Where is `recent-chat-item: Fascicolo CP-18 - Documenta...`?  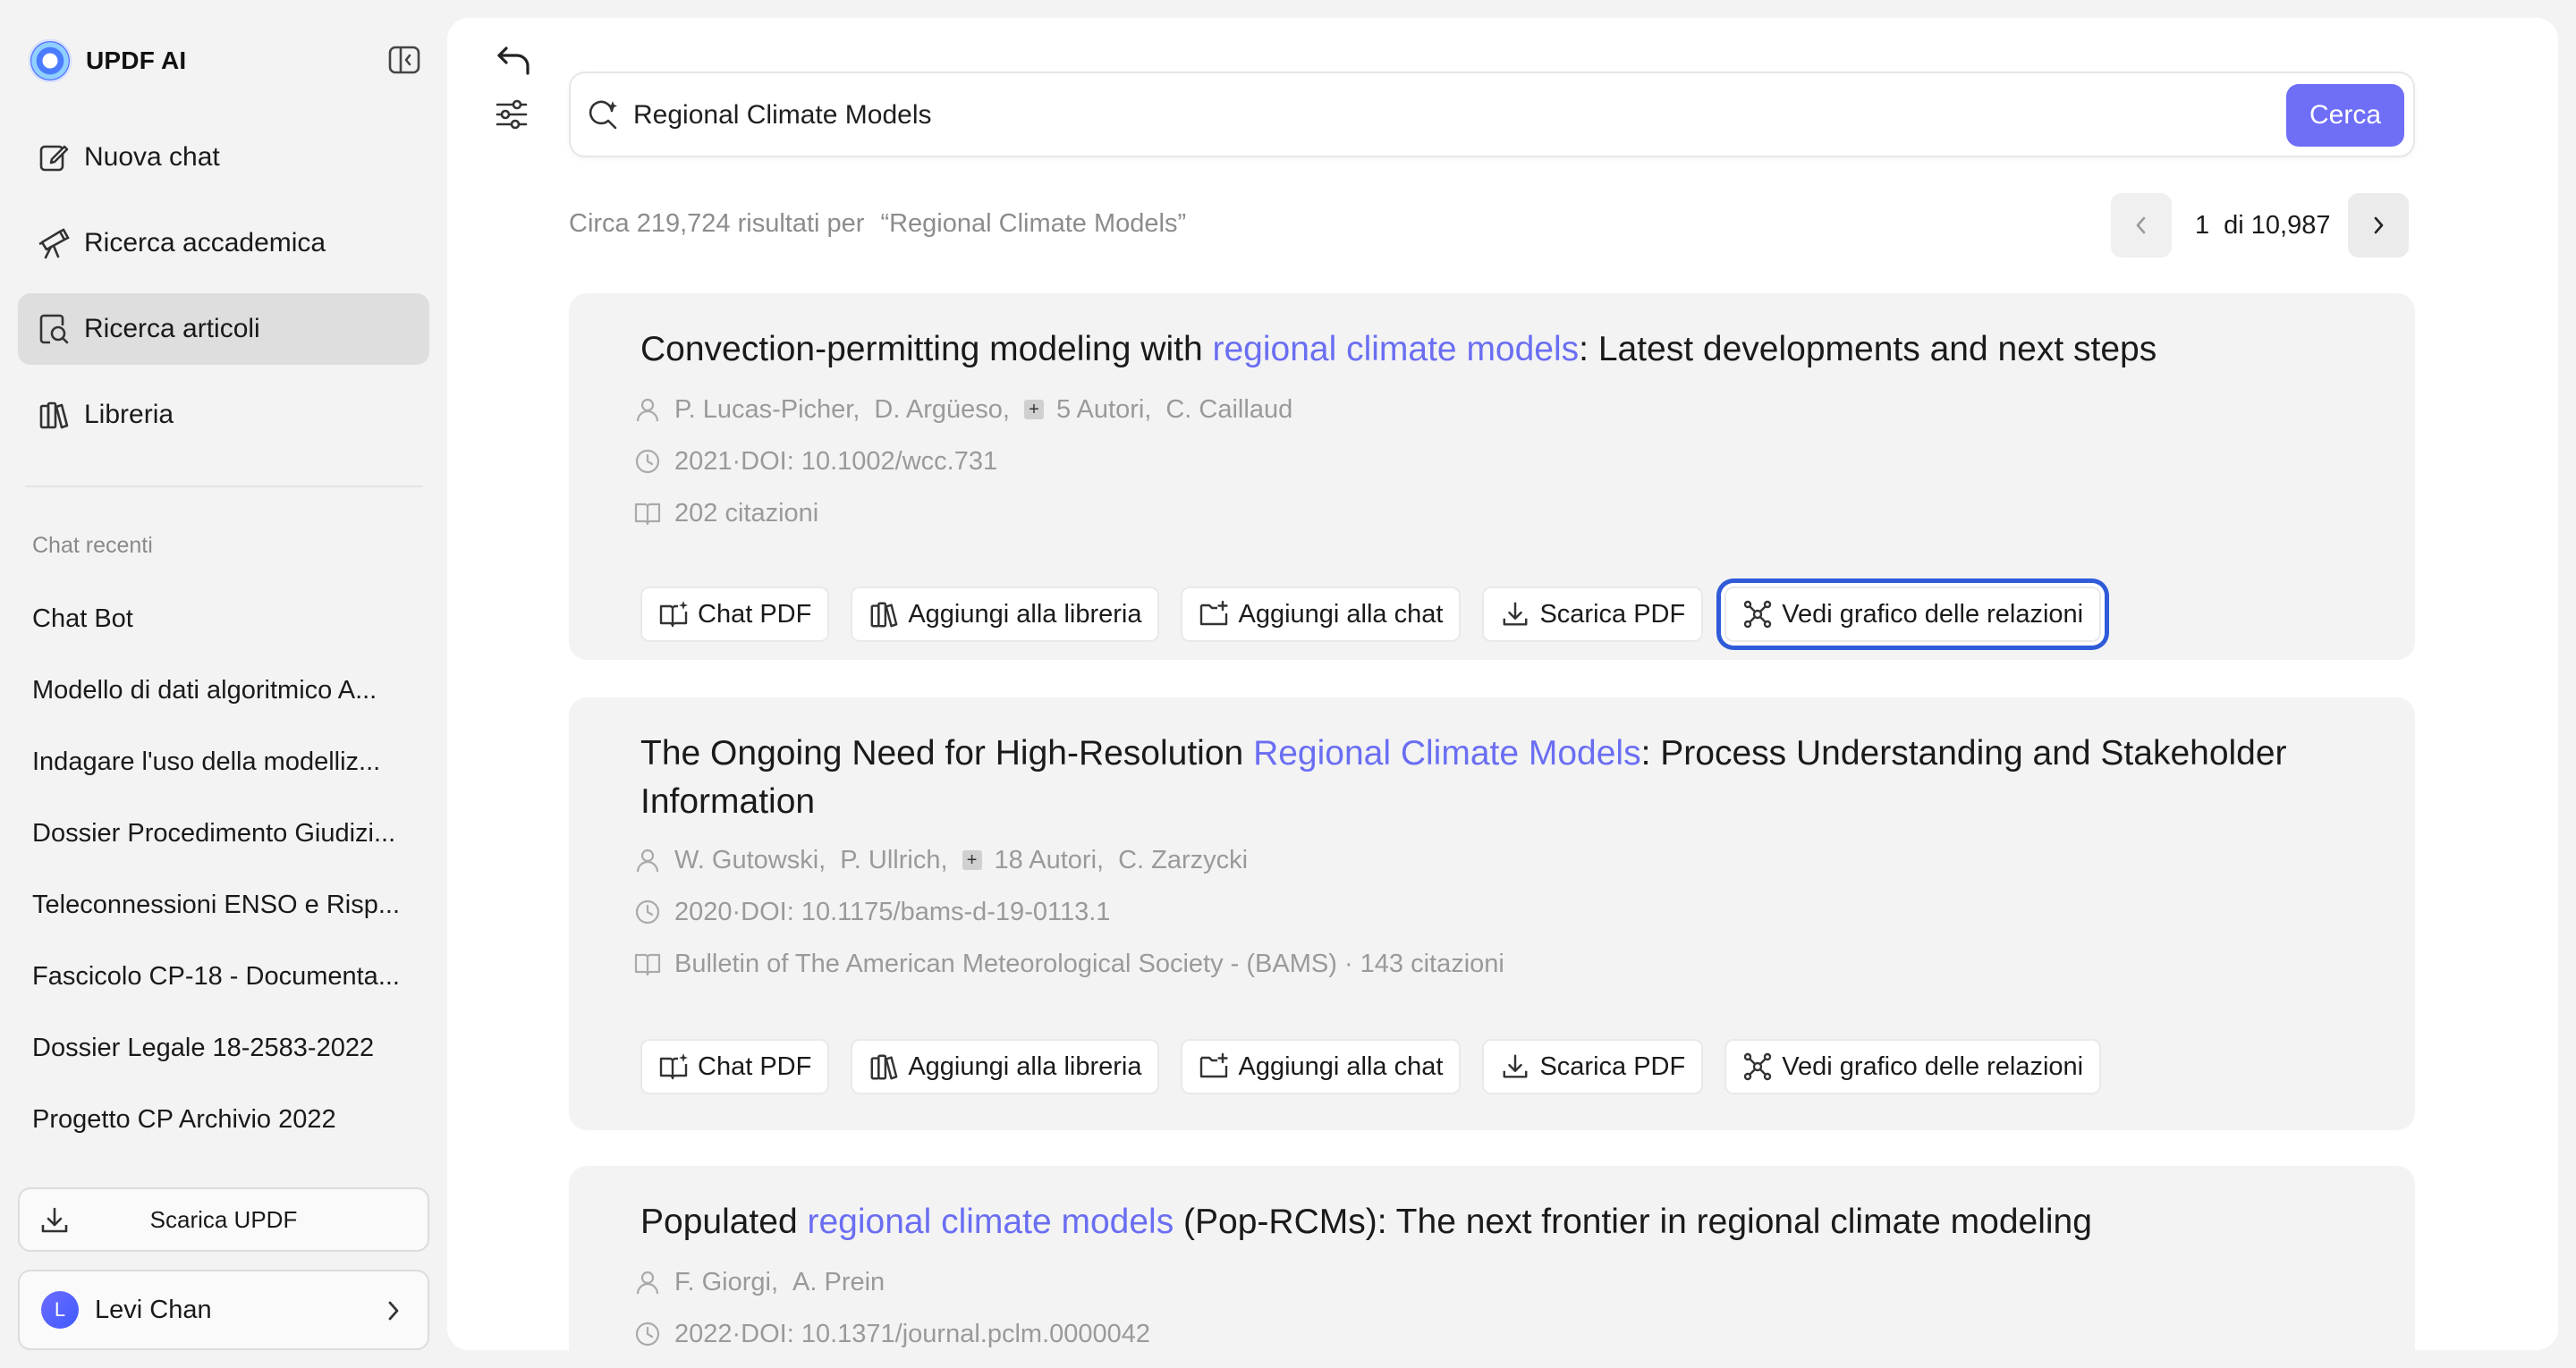
recent-chat-item: Fascicolo CP-18 - Documenta... is located at coordinates (229, 984).